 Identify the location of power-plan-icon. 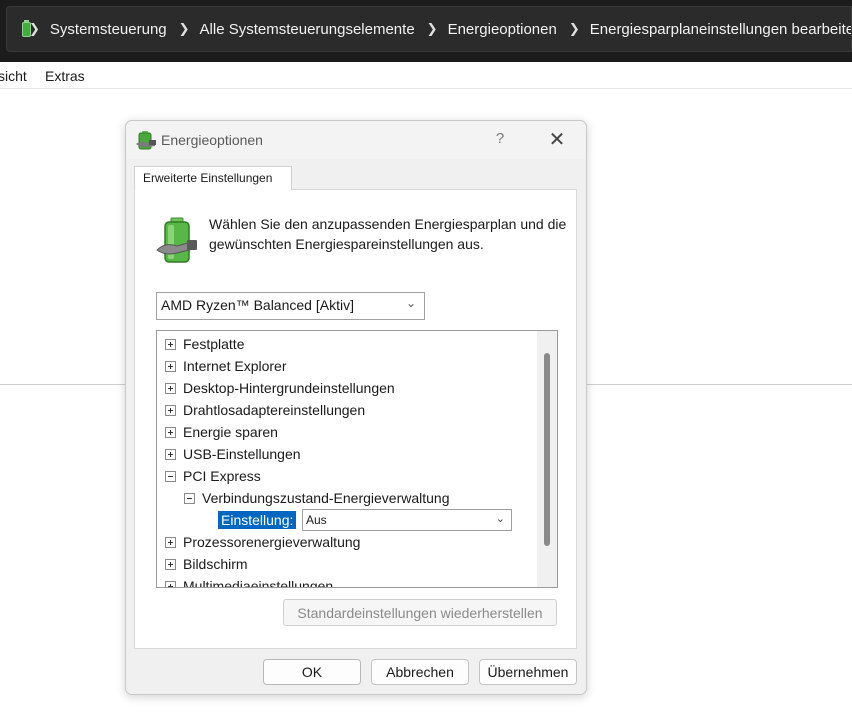
(146, 140).